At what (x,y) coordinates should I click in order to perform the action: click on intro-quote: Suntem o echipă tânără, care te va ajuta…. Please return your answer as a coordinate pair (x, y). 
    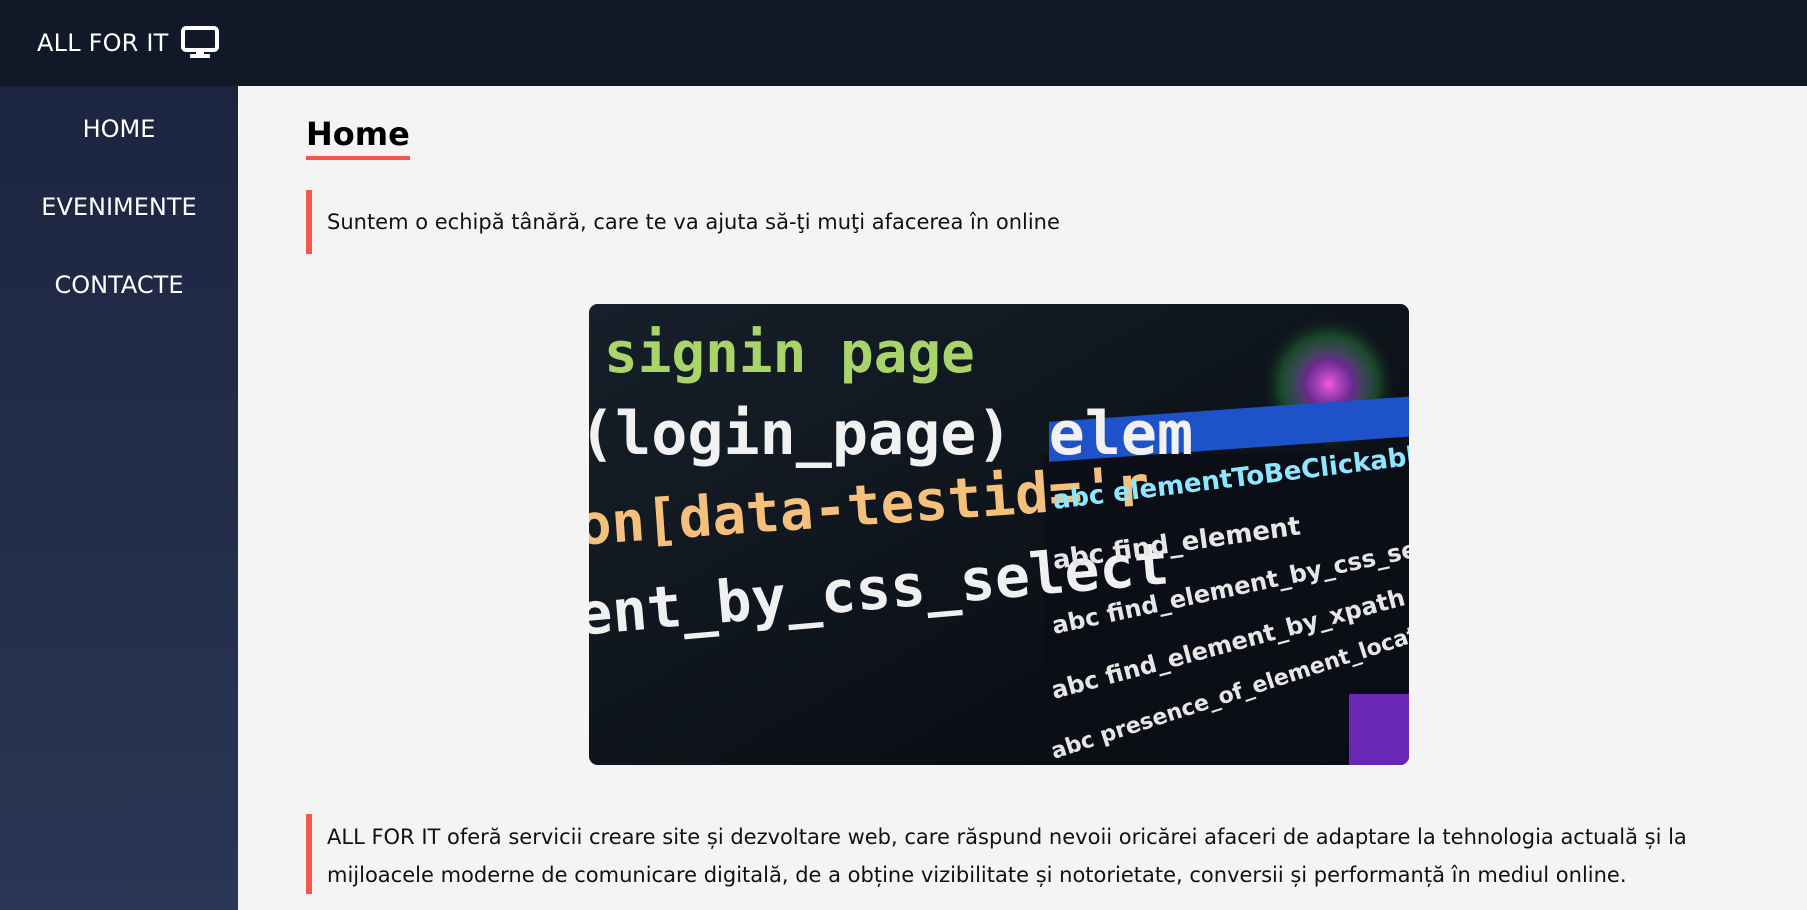
    Looking at the image, I should click on (683, 222).